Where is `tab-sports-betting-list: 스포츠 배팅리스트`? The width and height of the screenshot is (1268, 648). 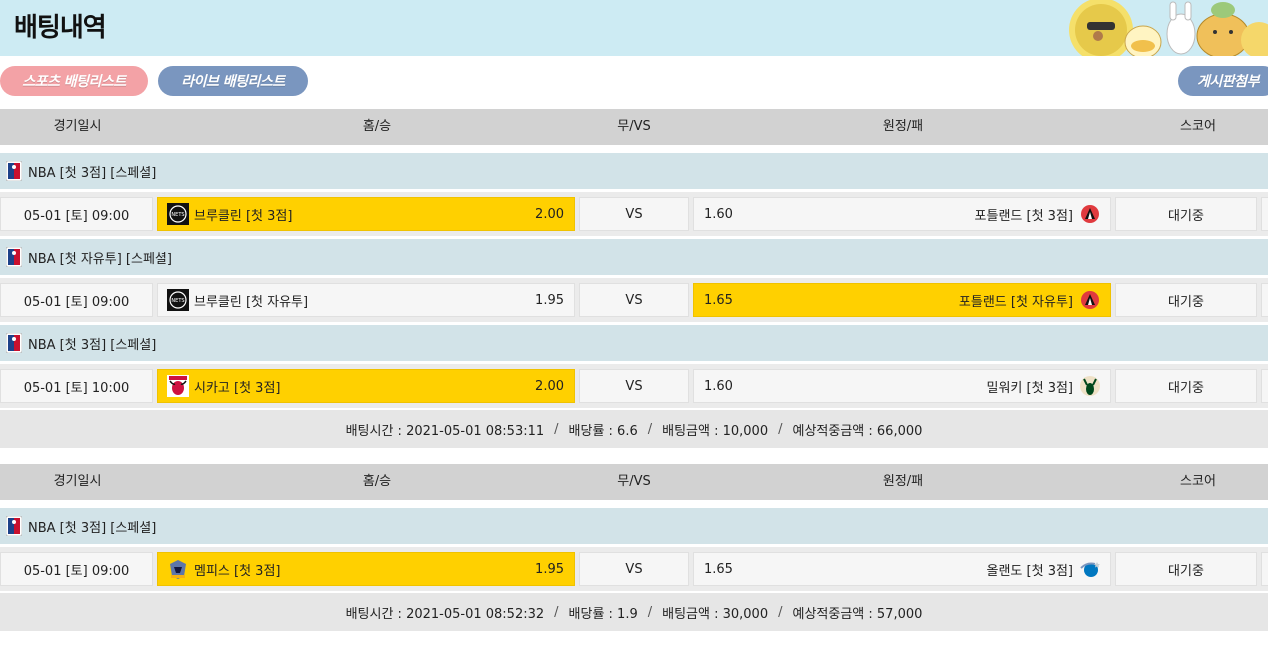 tab-sports-betting-list: 스포츠 배팅리스트 is located at coordinates (74, 81).